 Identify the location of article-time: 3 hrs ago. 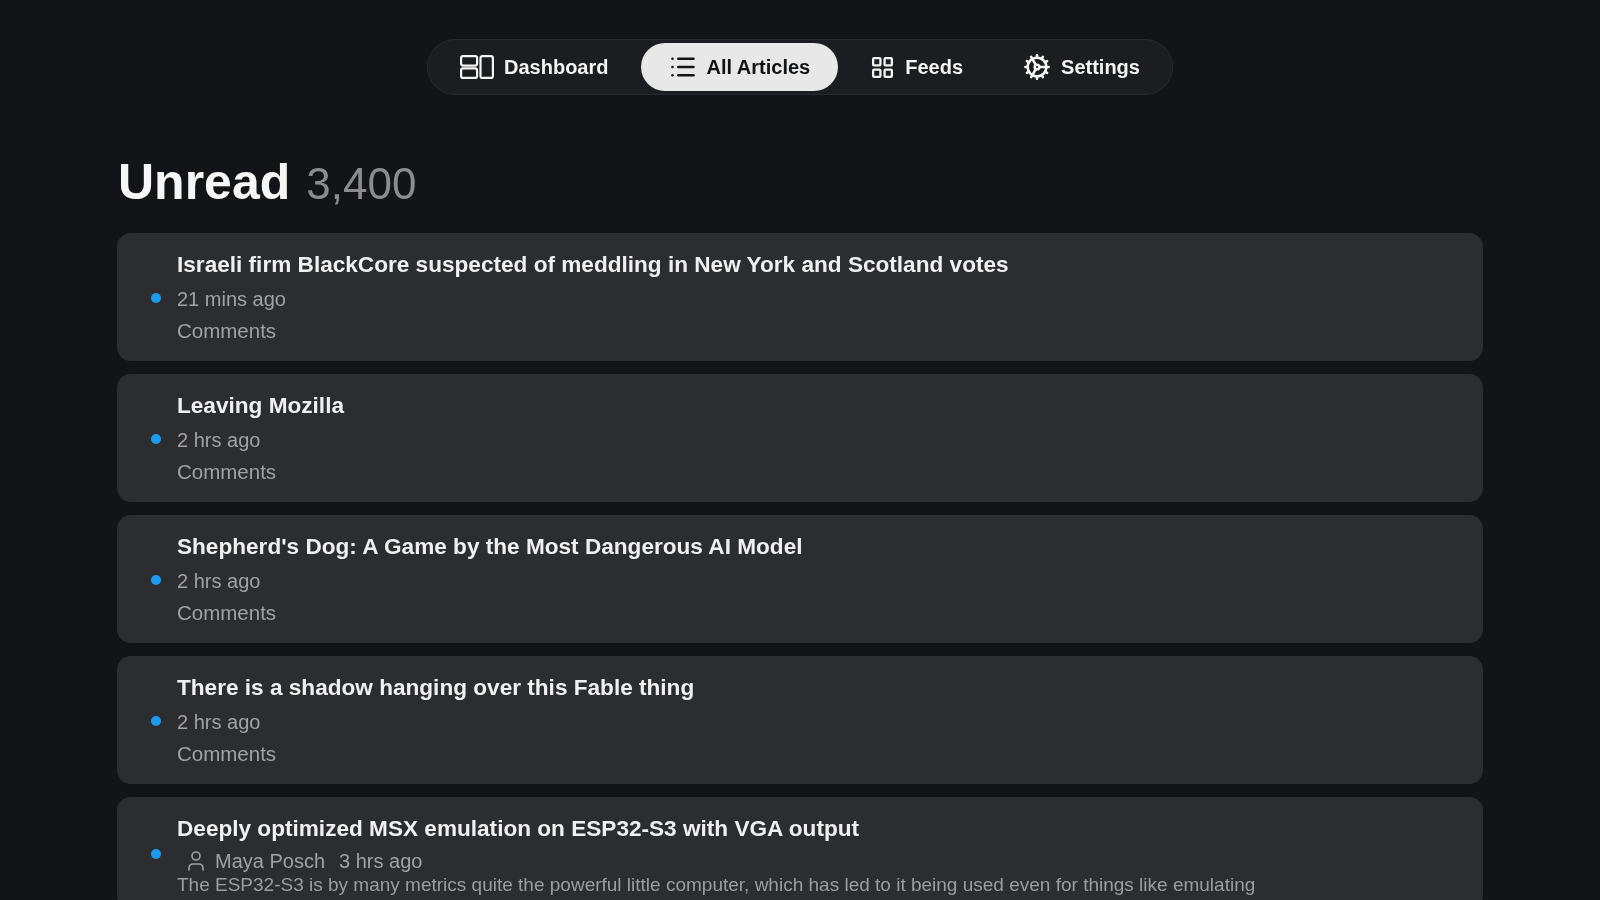
(381, 861).